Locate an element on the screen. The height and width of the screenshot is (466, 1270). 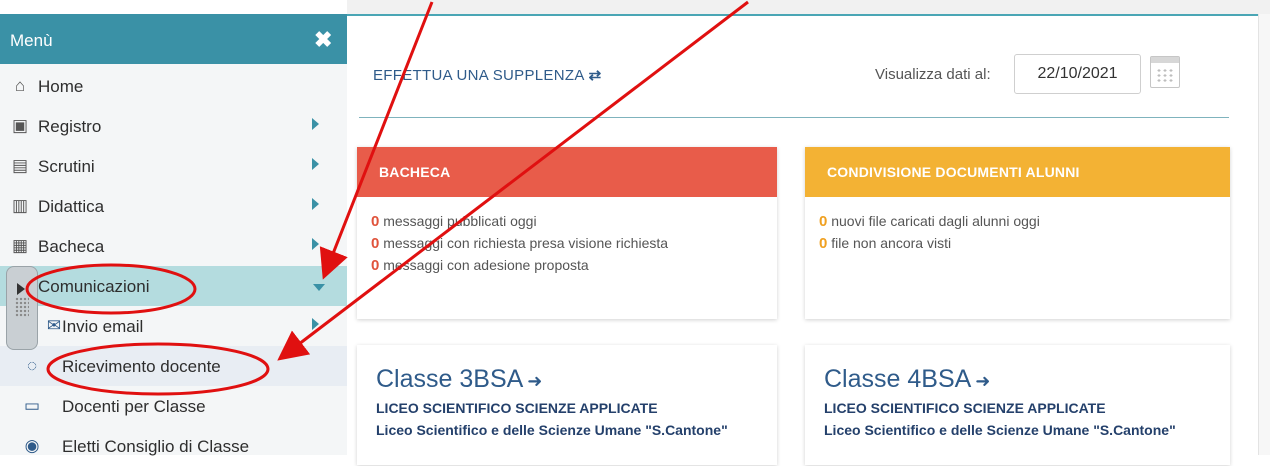
sidebar-item-label: Comunicazioni is located at coordinates (94, 286).